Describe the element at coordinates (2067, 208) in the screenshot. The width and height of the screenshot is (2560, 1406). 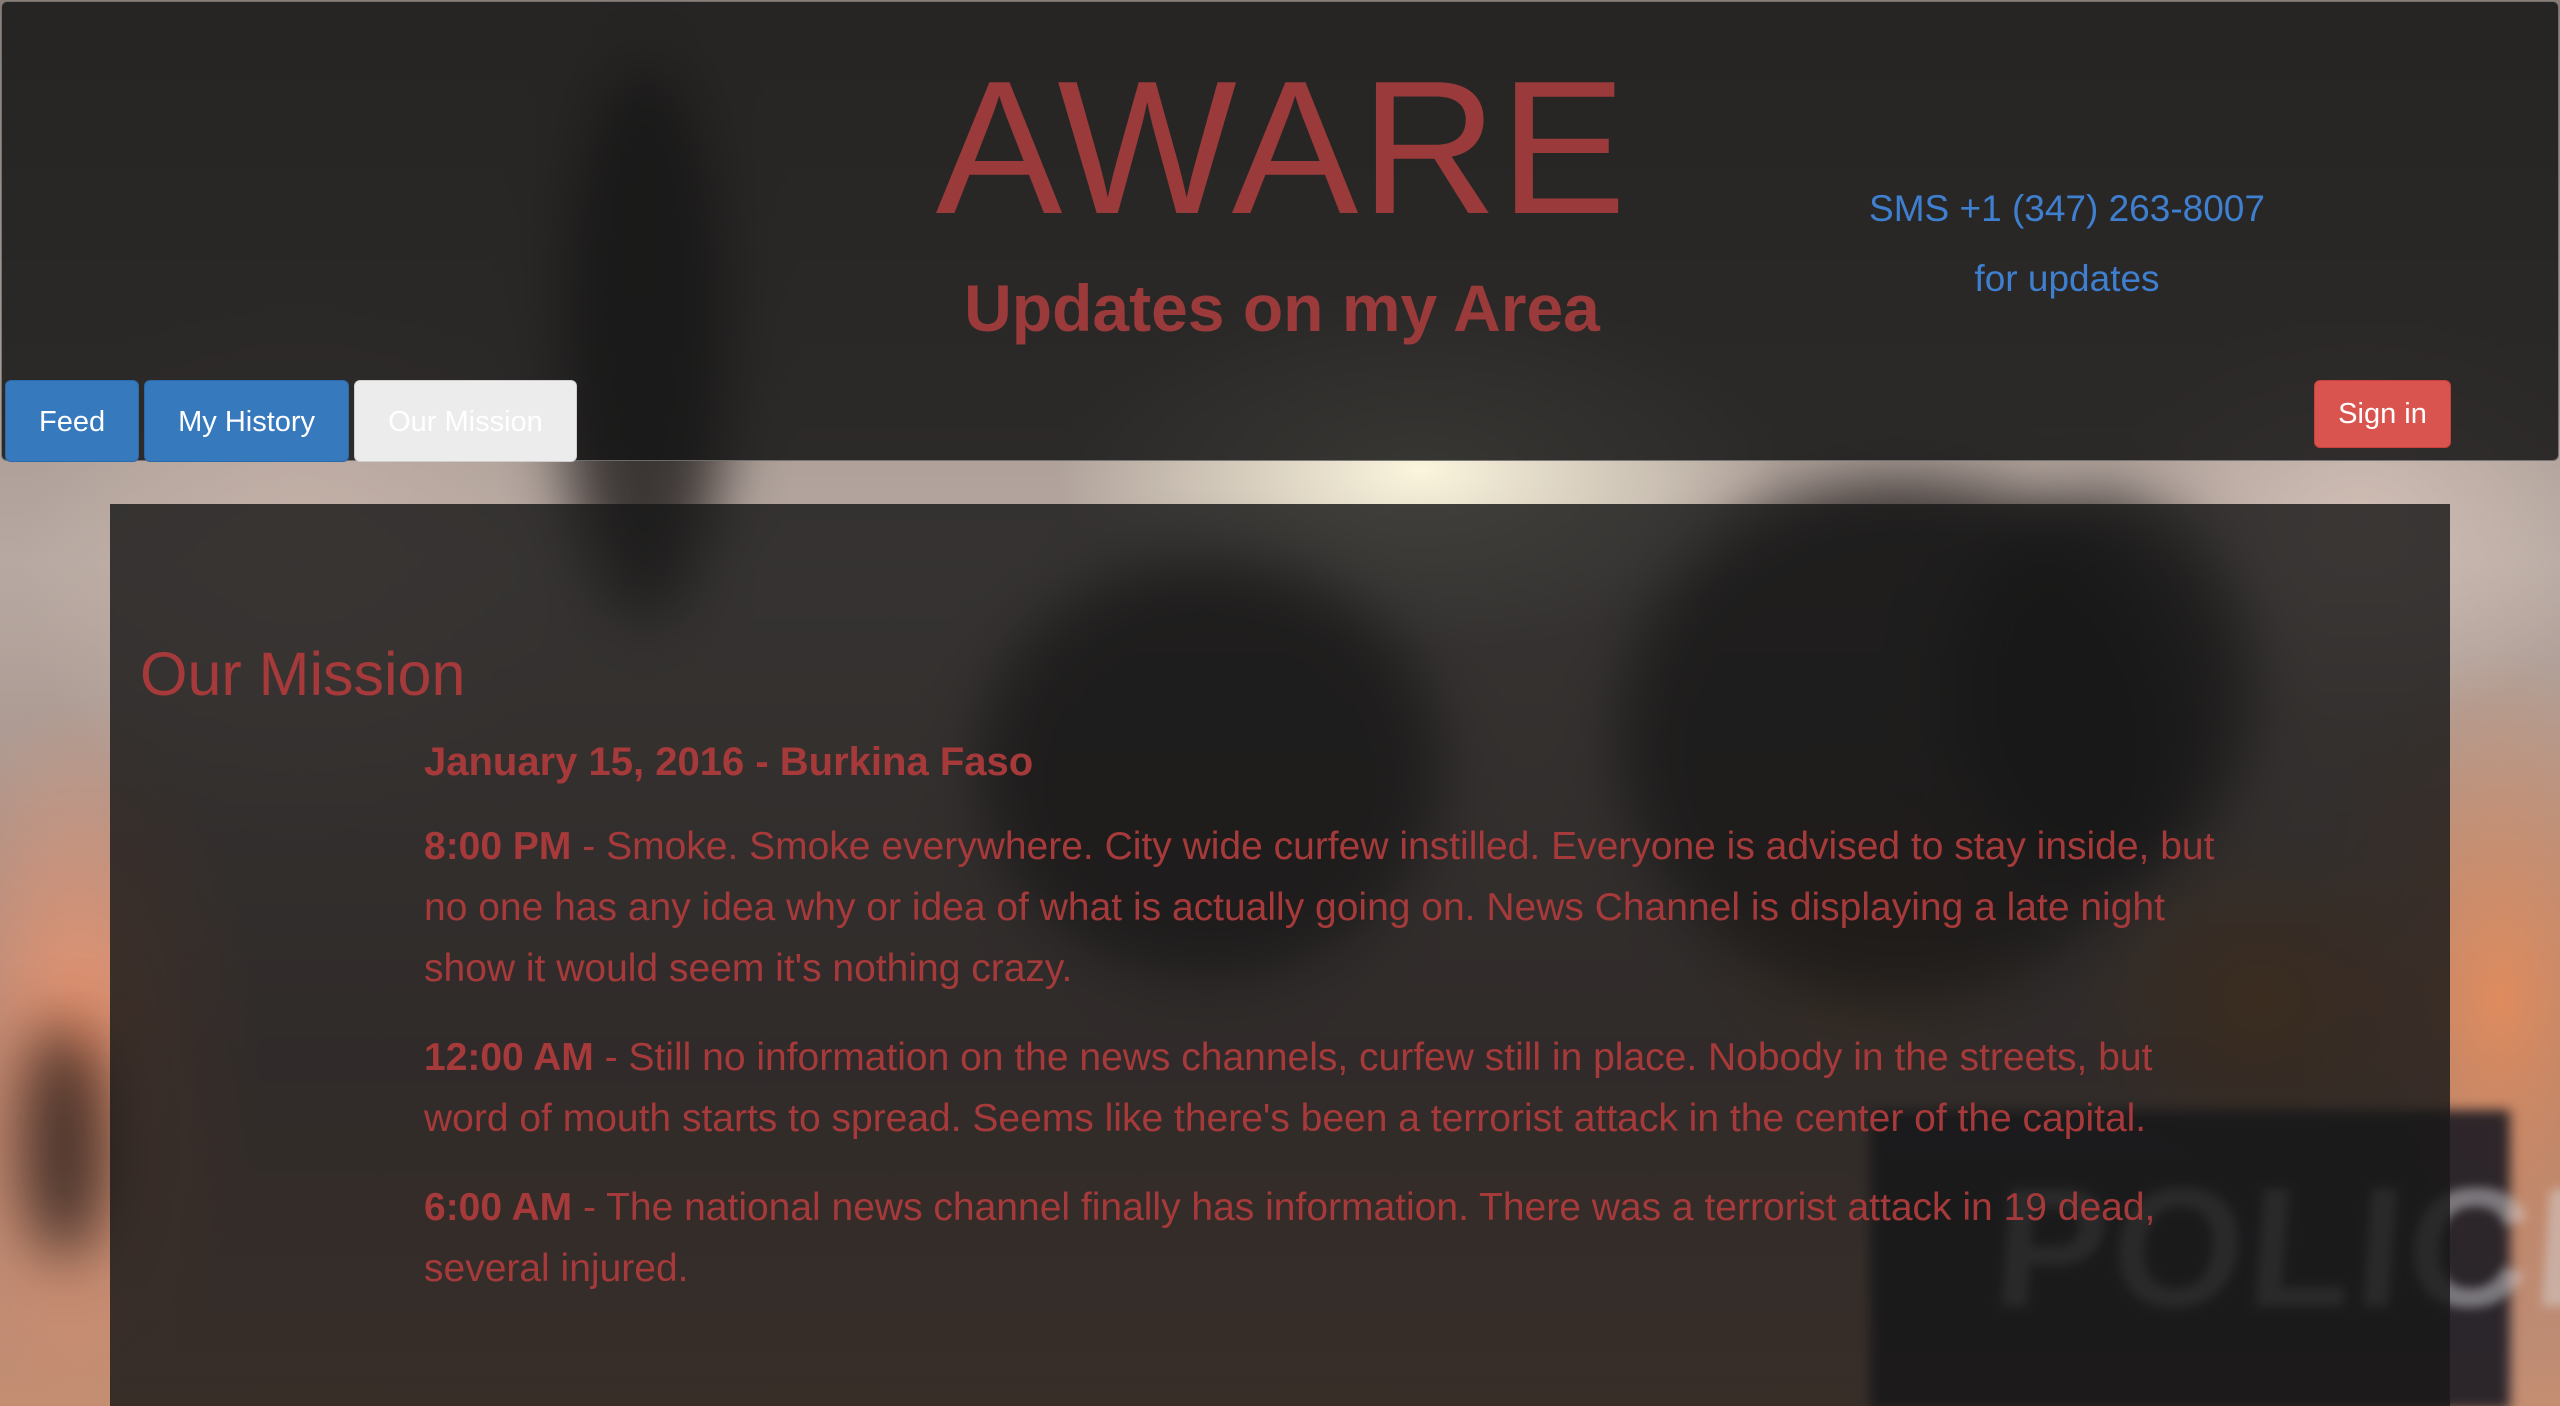
I see `sms-number: SMS +1 (347) 263-8007` at that location.